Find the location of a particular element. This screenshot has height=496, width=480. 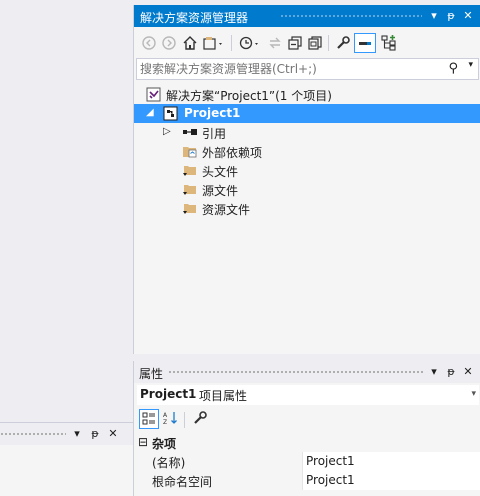

tree-item-resource-files: 资源文件 is located at coordinates (307, 208).